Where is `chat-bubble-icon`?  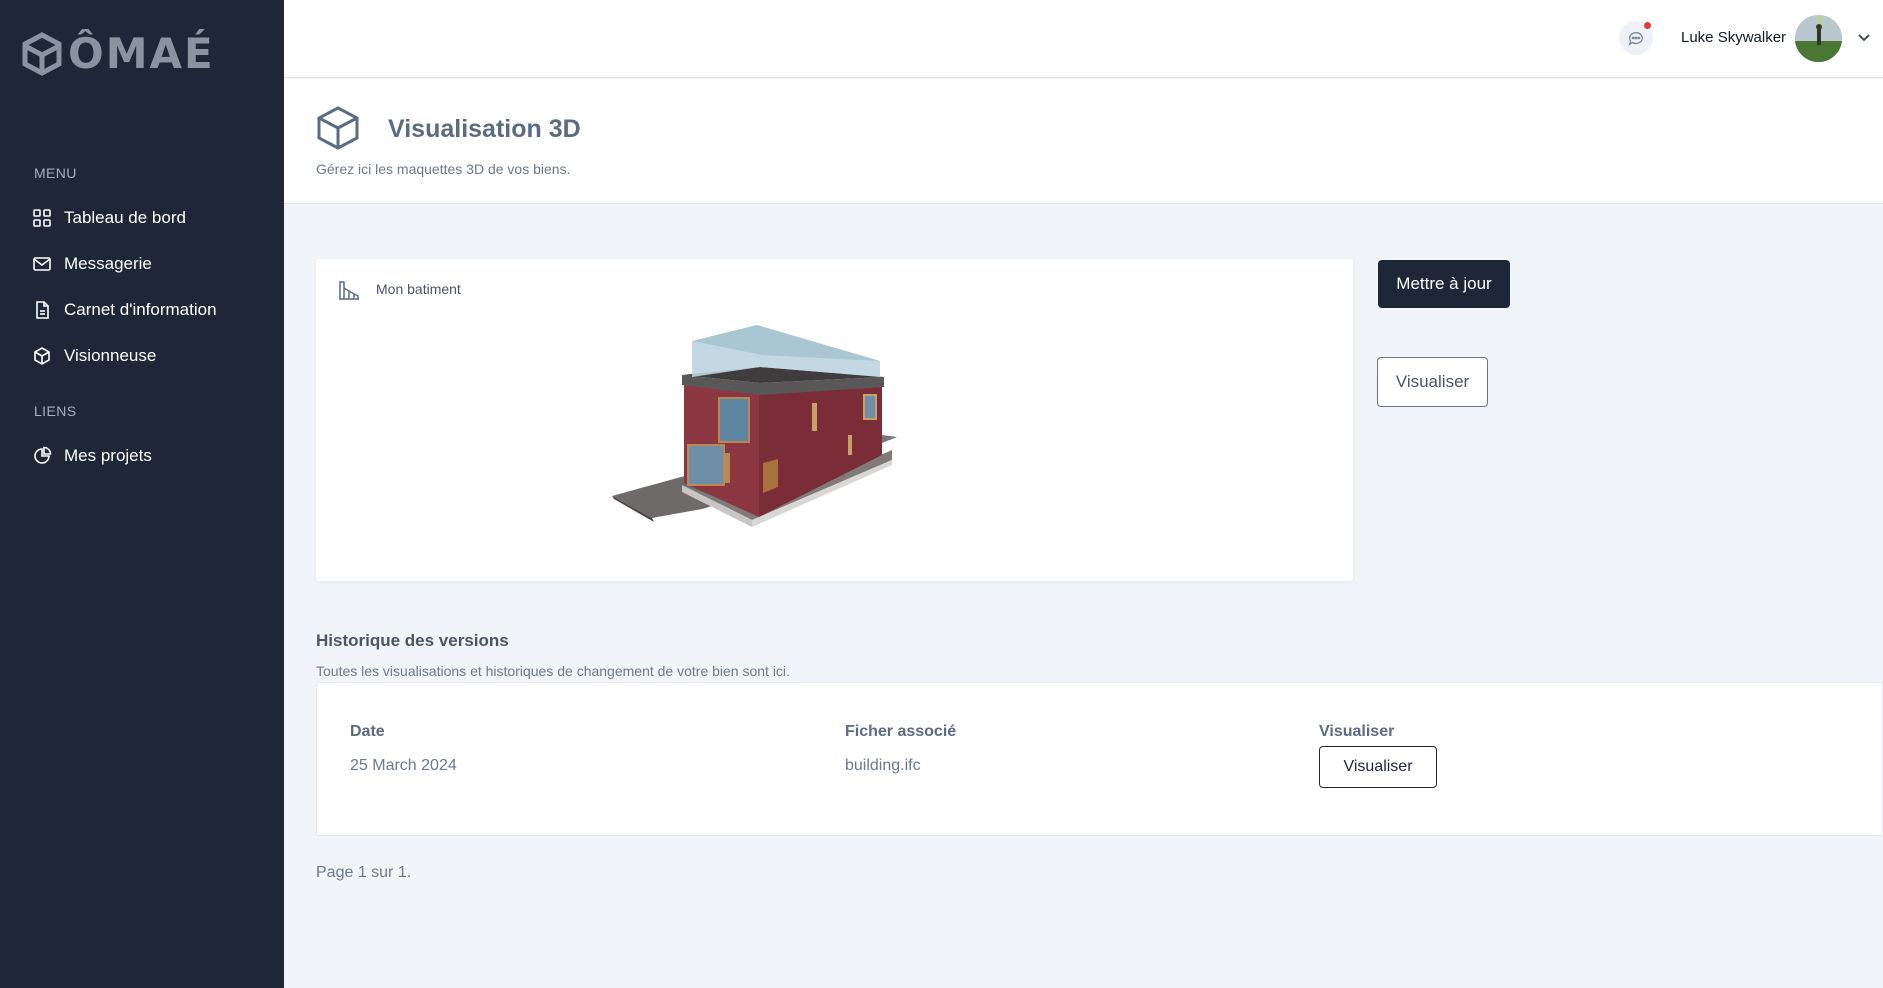
chat-bubble-icon is located at coordinates (1635, 39).